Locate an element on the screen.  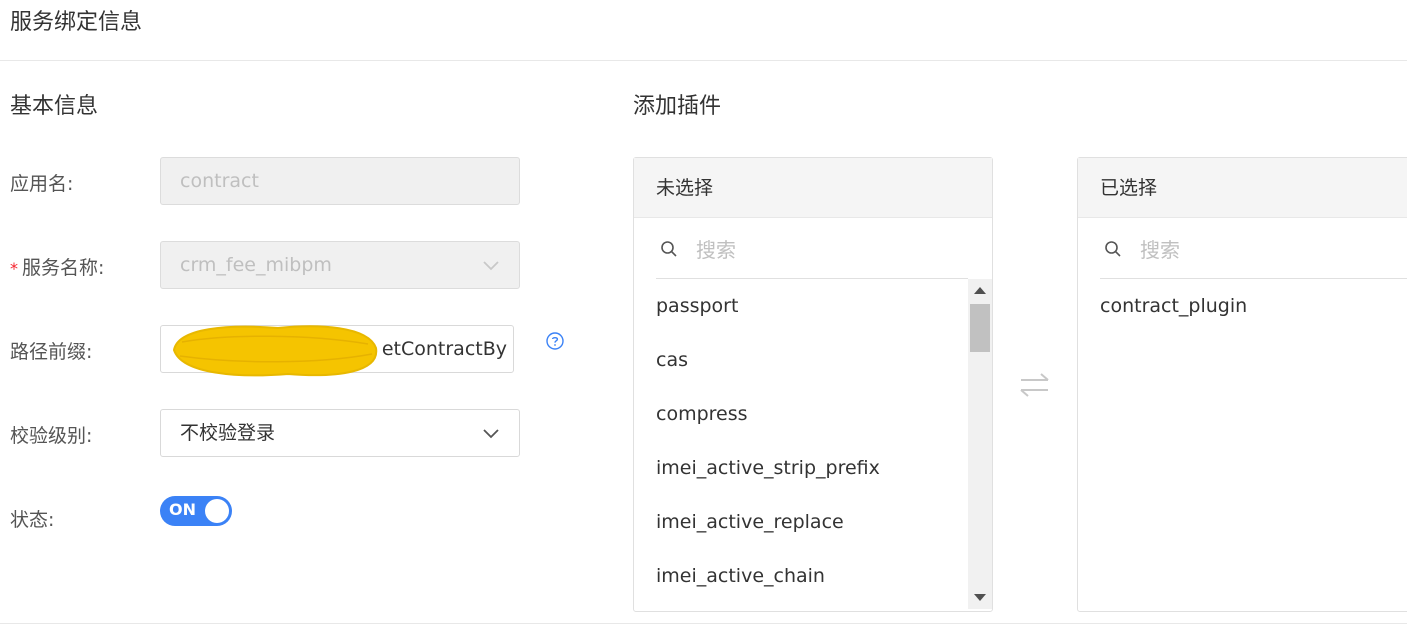
selected-plugin-item: contract_plugin is located at coordinates (1173, 306).